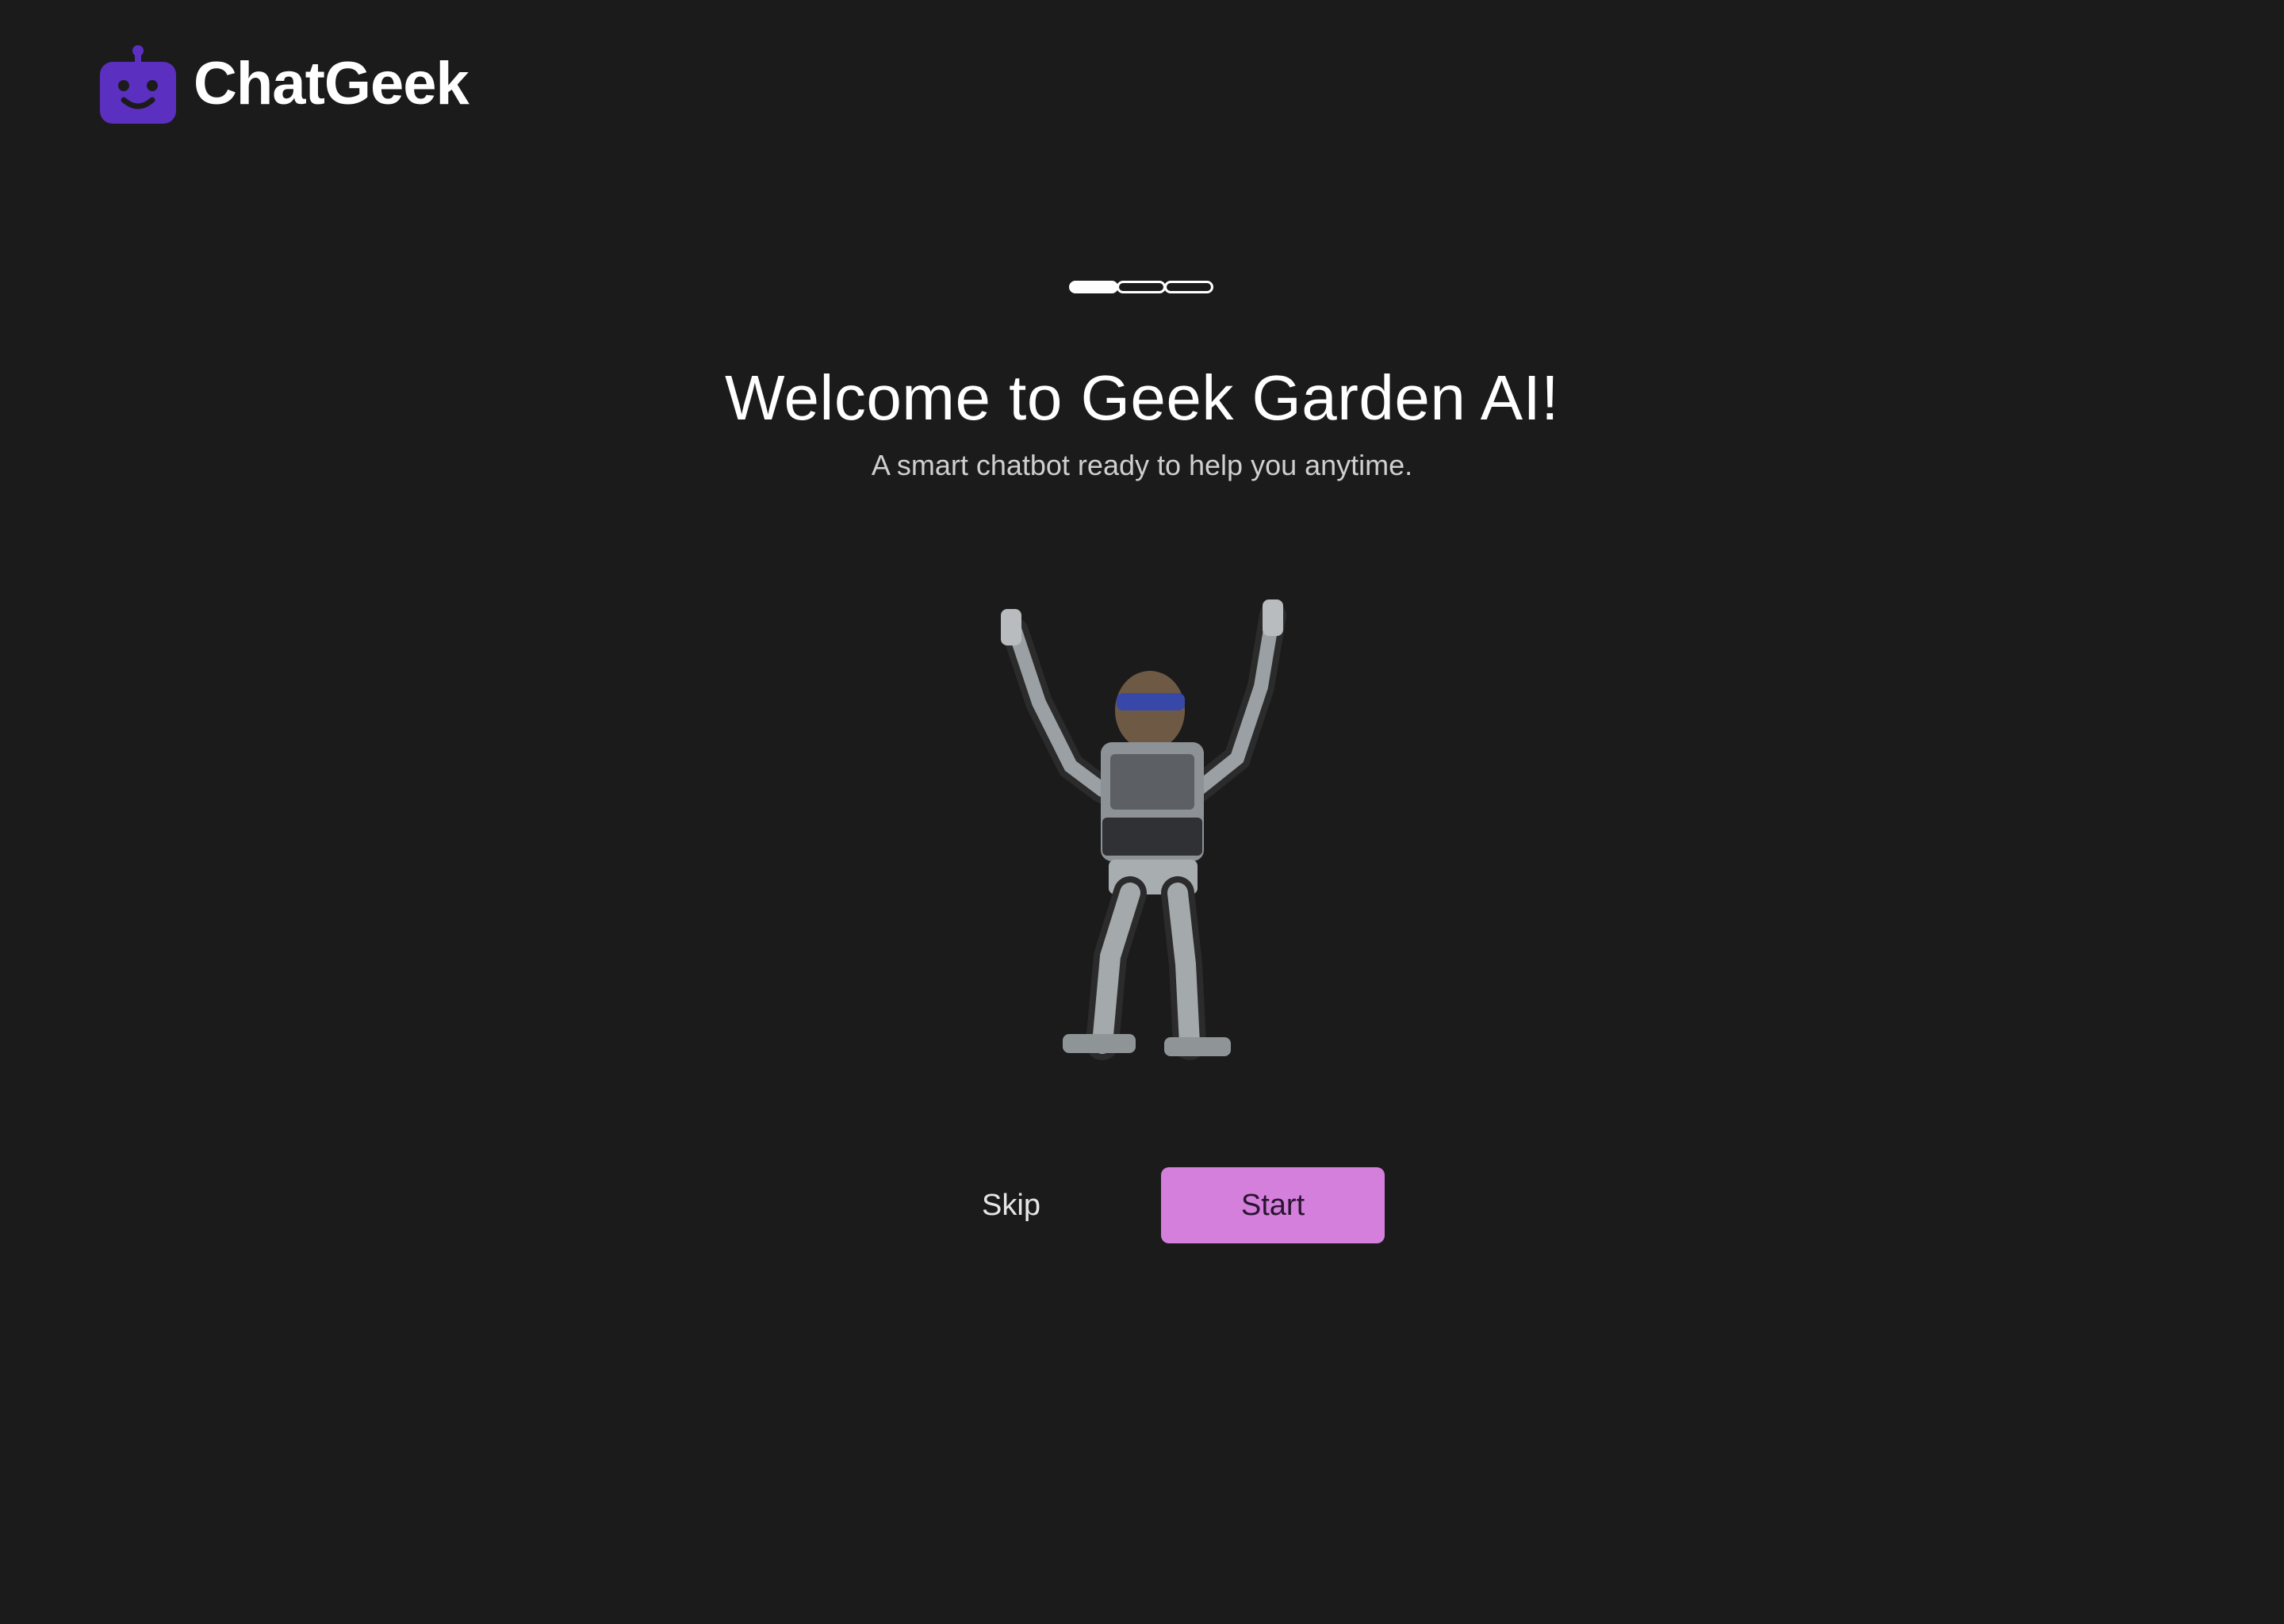  Describe the element at coordinates (1011, 1205) in the screenshot. I see `skip-button: Skip` at that location.